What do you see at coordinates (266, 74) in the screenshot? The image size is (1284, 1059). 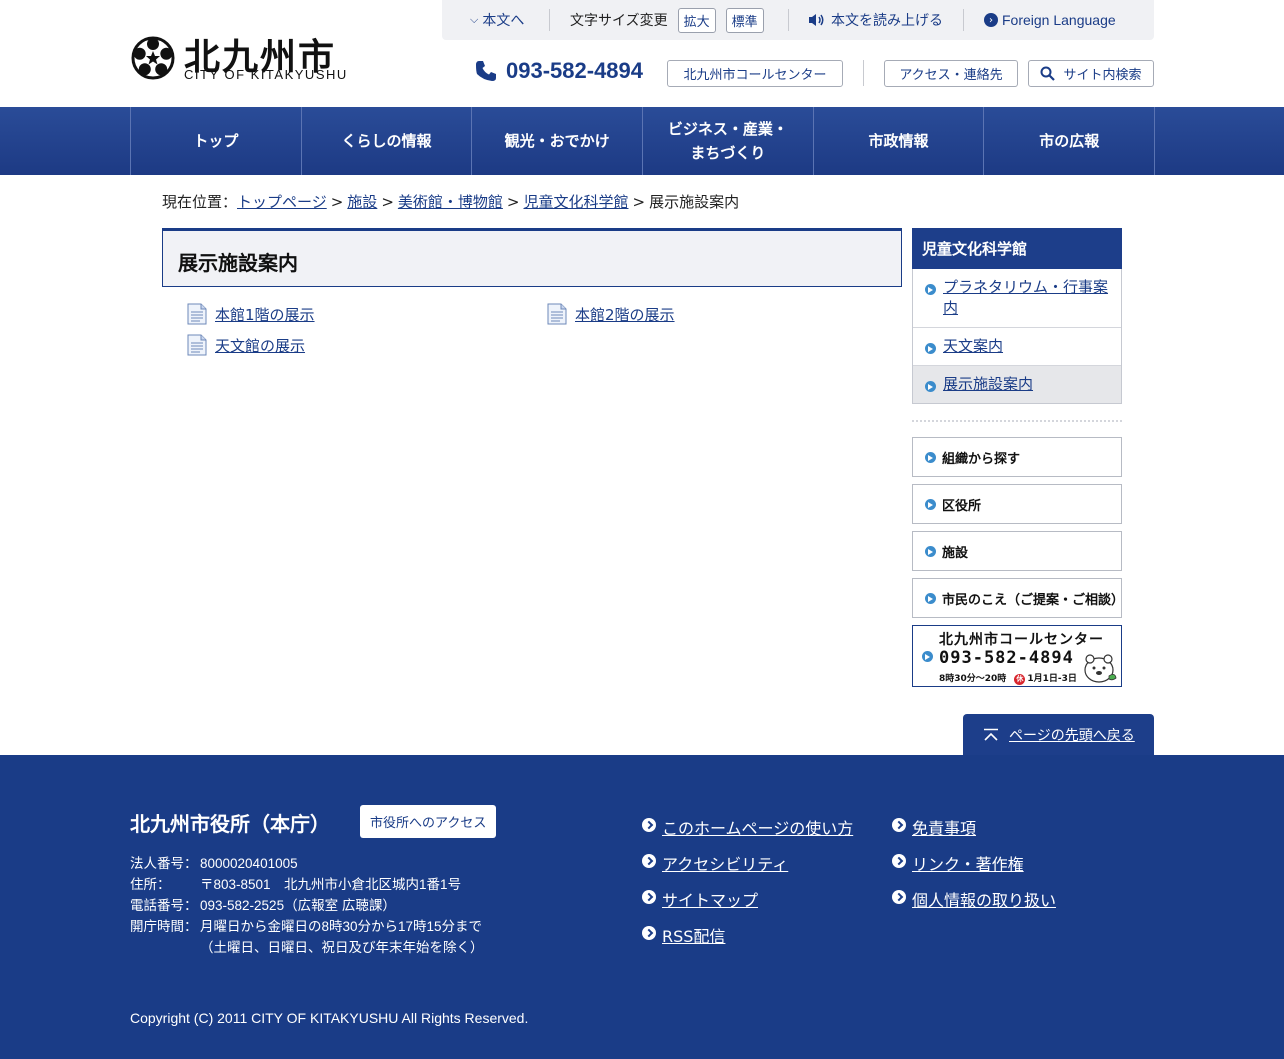 I see `logo-text-en: CITY OF KITAKYUSHU` at bounding box center [266, 74].